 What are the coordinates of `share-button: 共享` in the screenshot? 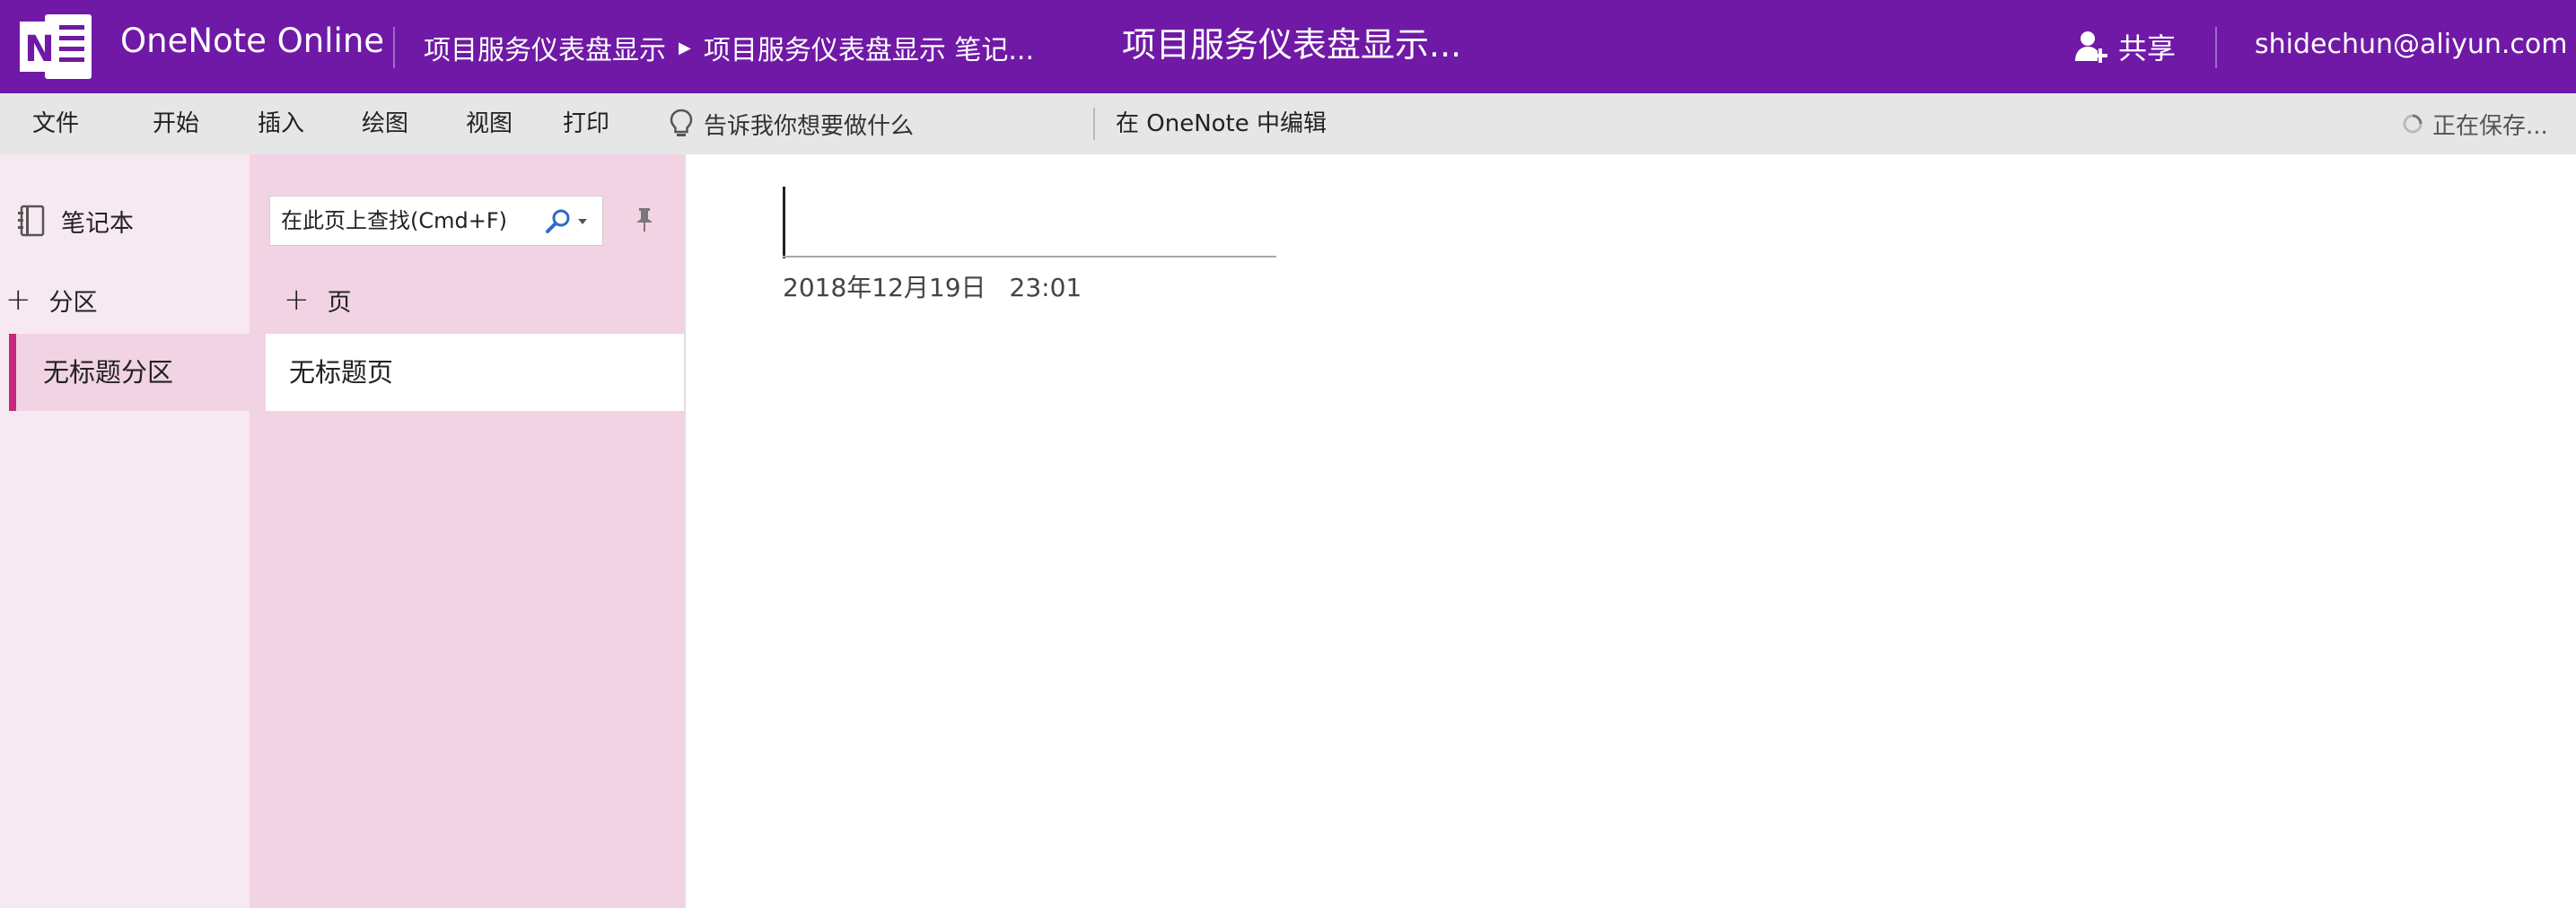 It's located at (2124, 46).